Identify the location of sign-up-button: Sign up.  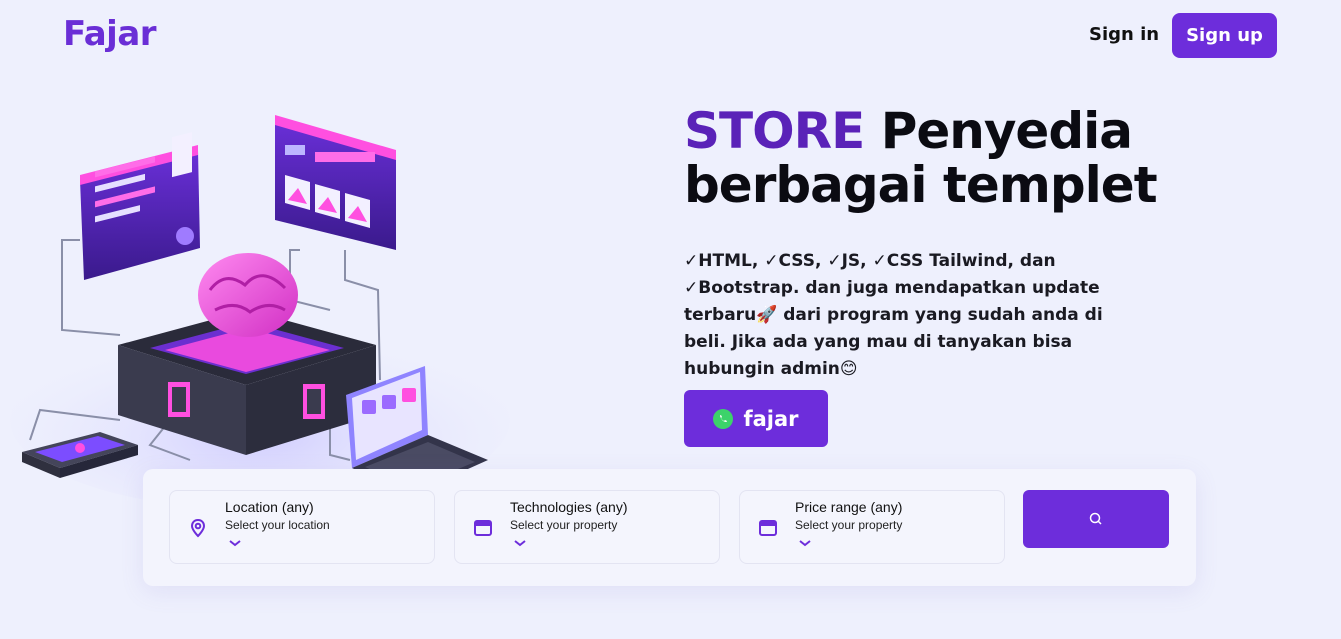
(1224, 35).